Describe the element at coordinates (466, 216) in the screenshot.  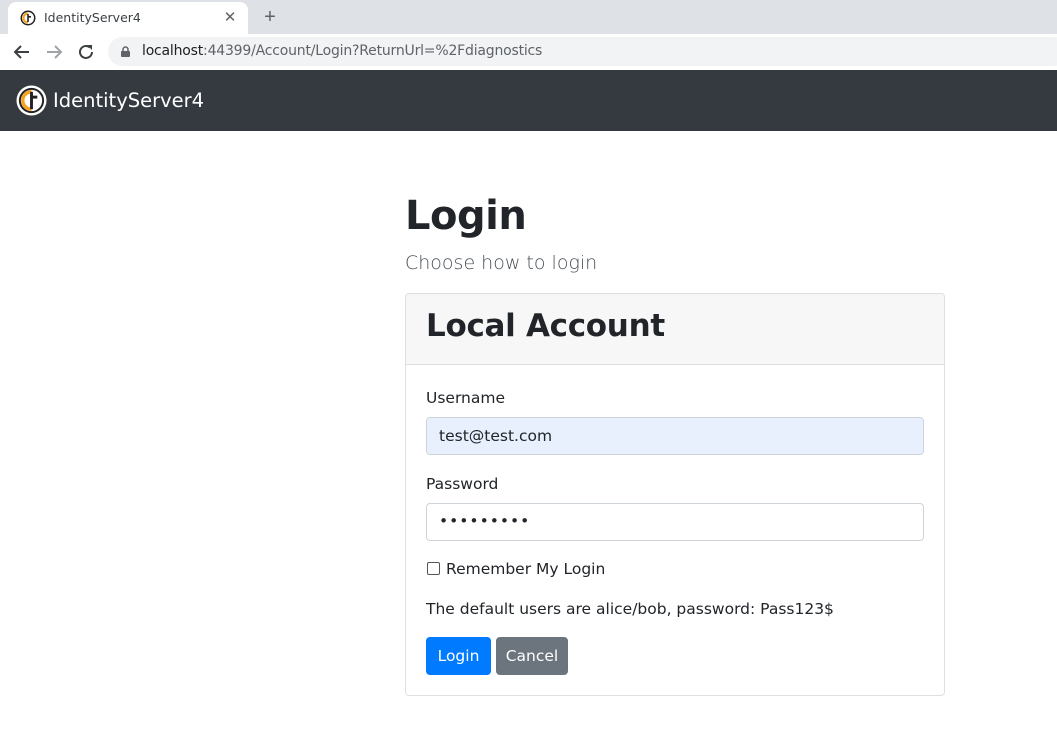
I see `page-title: Login` at that location.